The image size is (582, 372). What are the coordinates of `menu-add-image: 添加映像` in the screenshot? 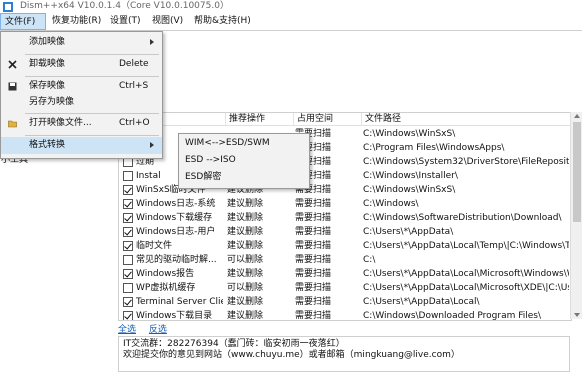 It's located at (81, 42).